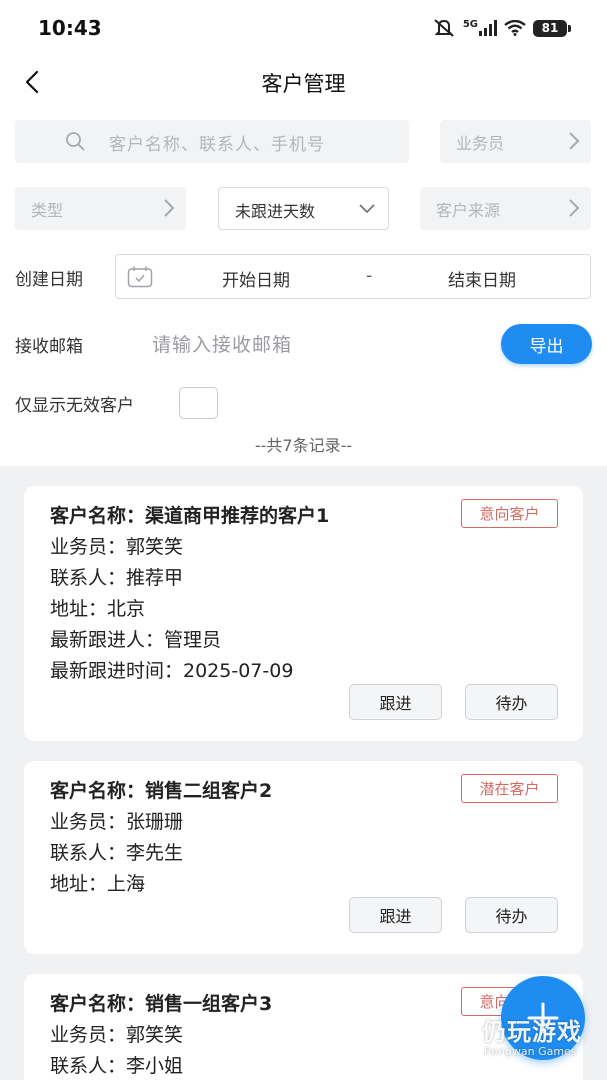 This screenshot has height=1080, width=607. I want to click on battery-indicator: 81, so click(552, 28).